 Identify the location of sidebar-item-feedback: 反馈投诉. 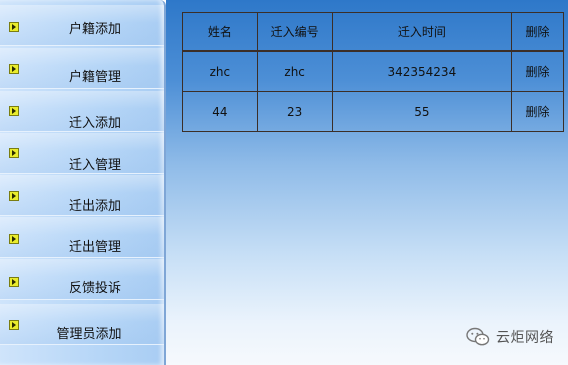
(82, 279).